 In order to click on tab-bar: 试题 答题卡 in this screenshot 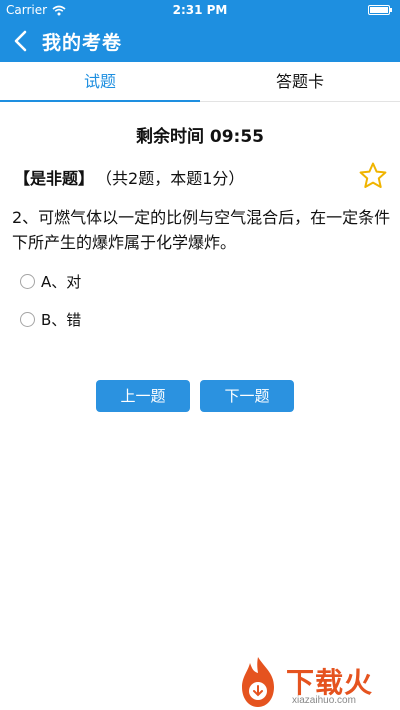, I will do `click(200, 82)`.